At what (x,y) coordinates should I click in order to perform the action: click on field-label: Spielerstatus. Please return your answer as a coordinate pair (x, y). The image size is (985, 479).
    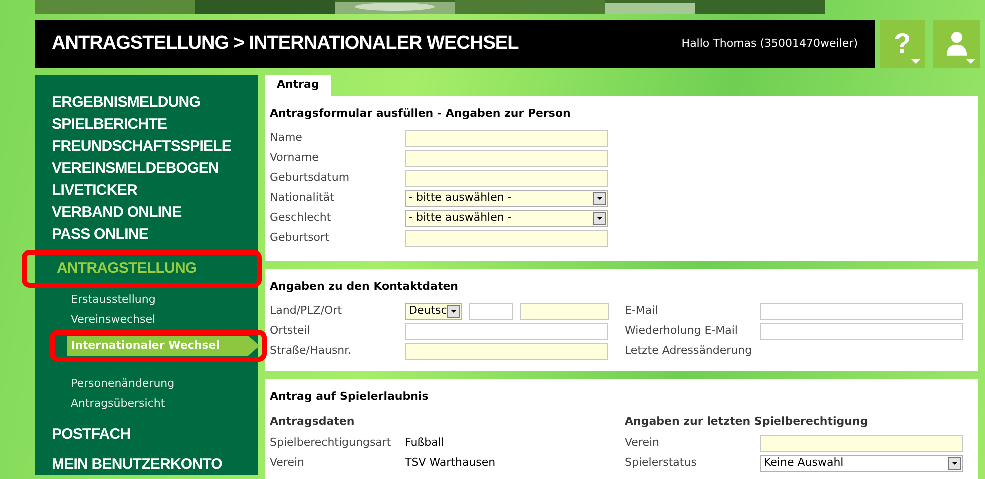
    Looking at the image, I should click on (661, 463).